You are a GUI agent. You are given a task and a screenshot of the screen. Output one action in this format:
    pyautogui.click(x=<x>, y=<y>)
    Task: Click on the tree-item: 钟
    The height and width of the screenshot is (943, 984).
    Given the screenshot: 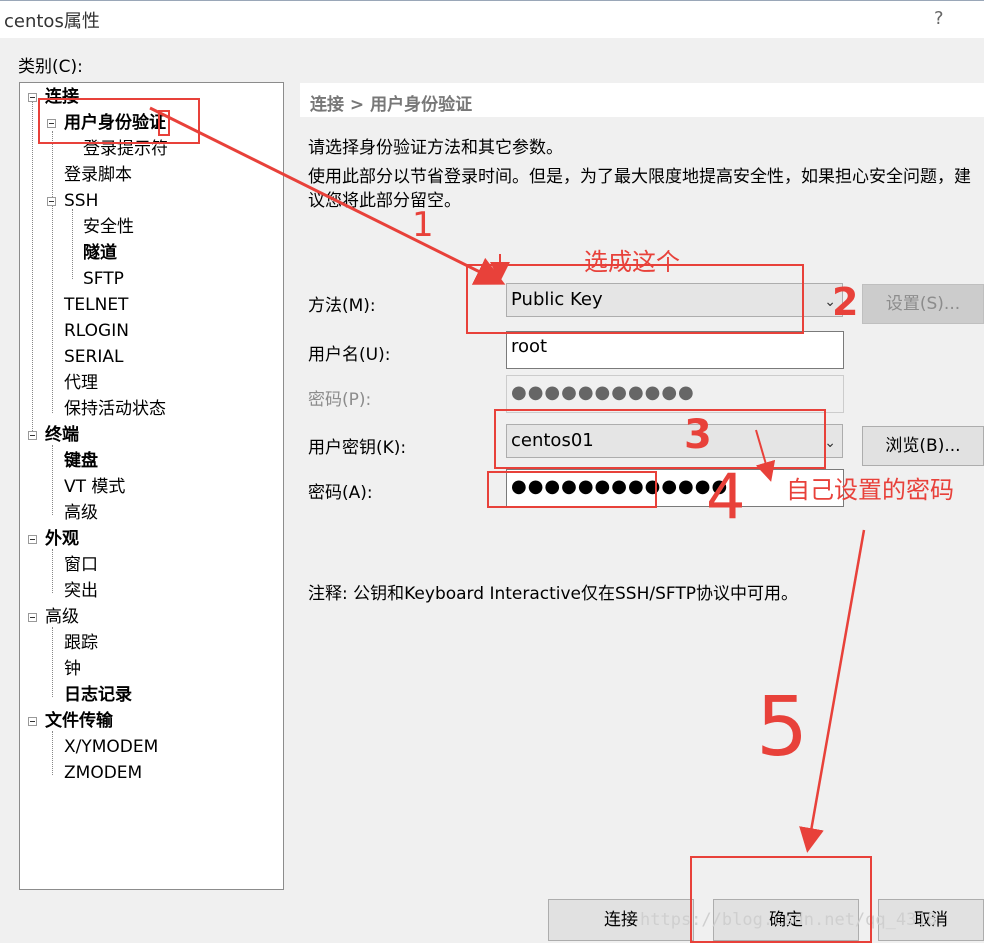 What is the action you would take?
    pyautogui.click(x=72, y=669)
    